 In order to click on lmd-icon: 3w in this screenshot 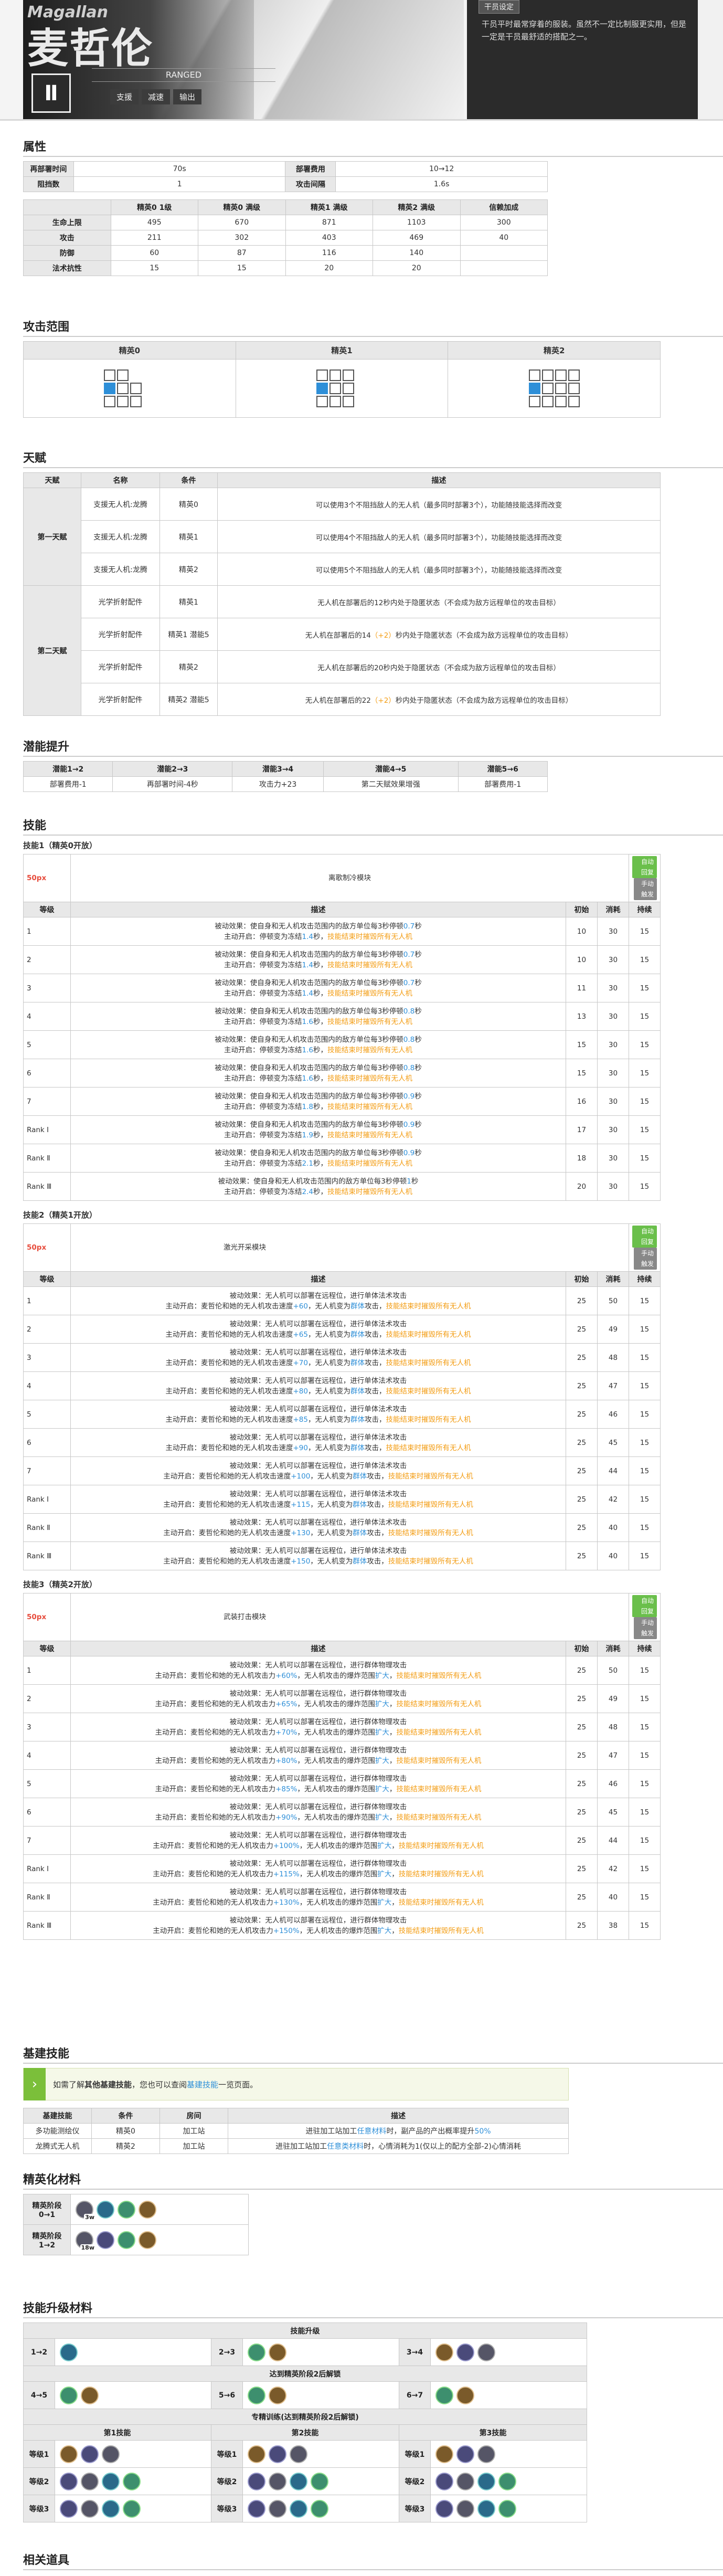, I will do `click(85, 2210)`.